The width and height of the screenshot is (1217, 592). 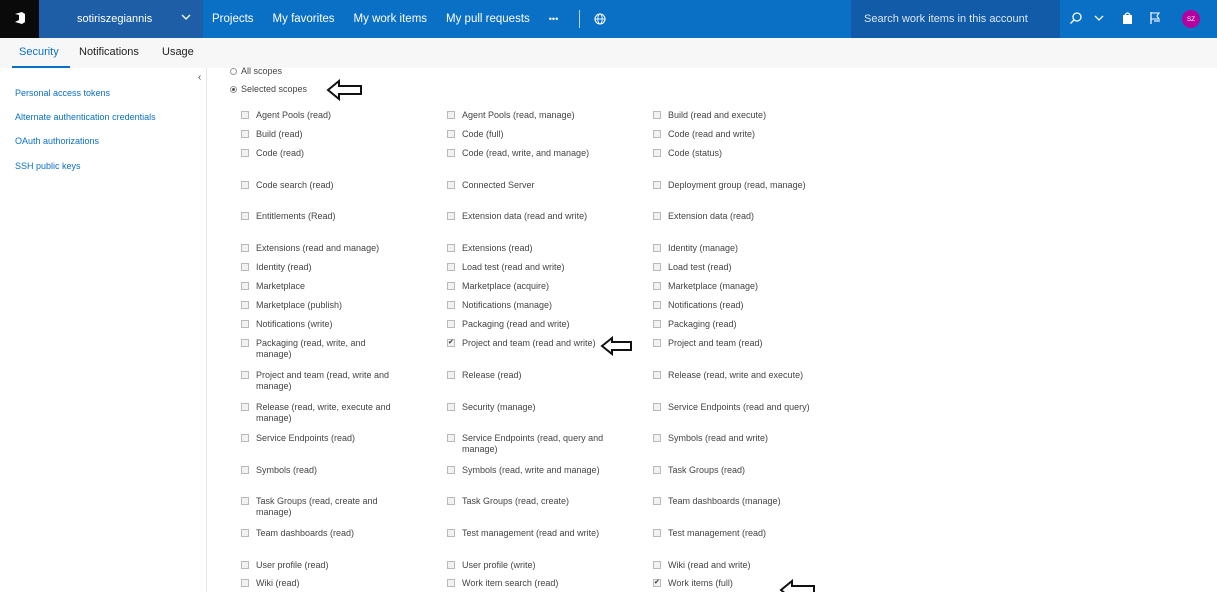 I want to click on radio-all-scopes: All scopes, so click(x=256, y=71).